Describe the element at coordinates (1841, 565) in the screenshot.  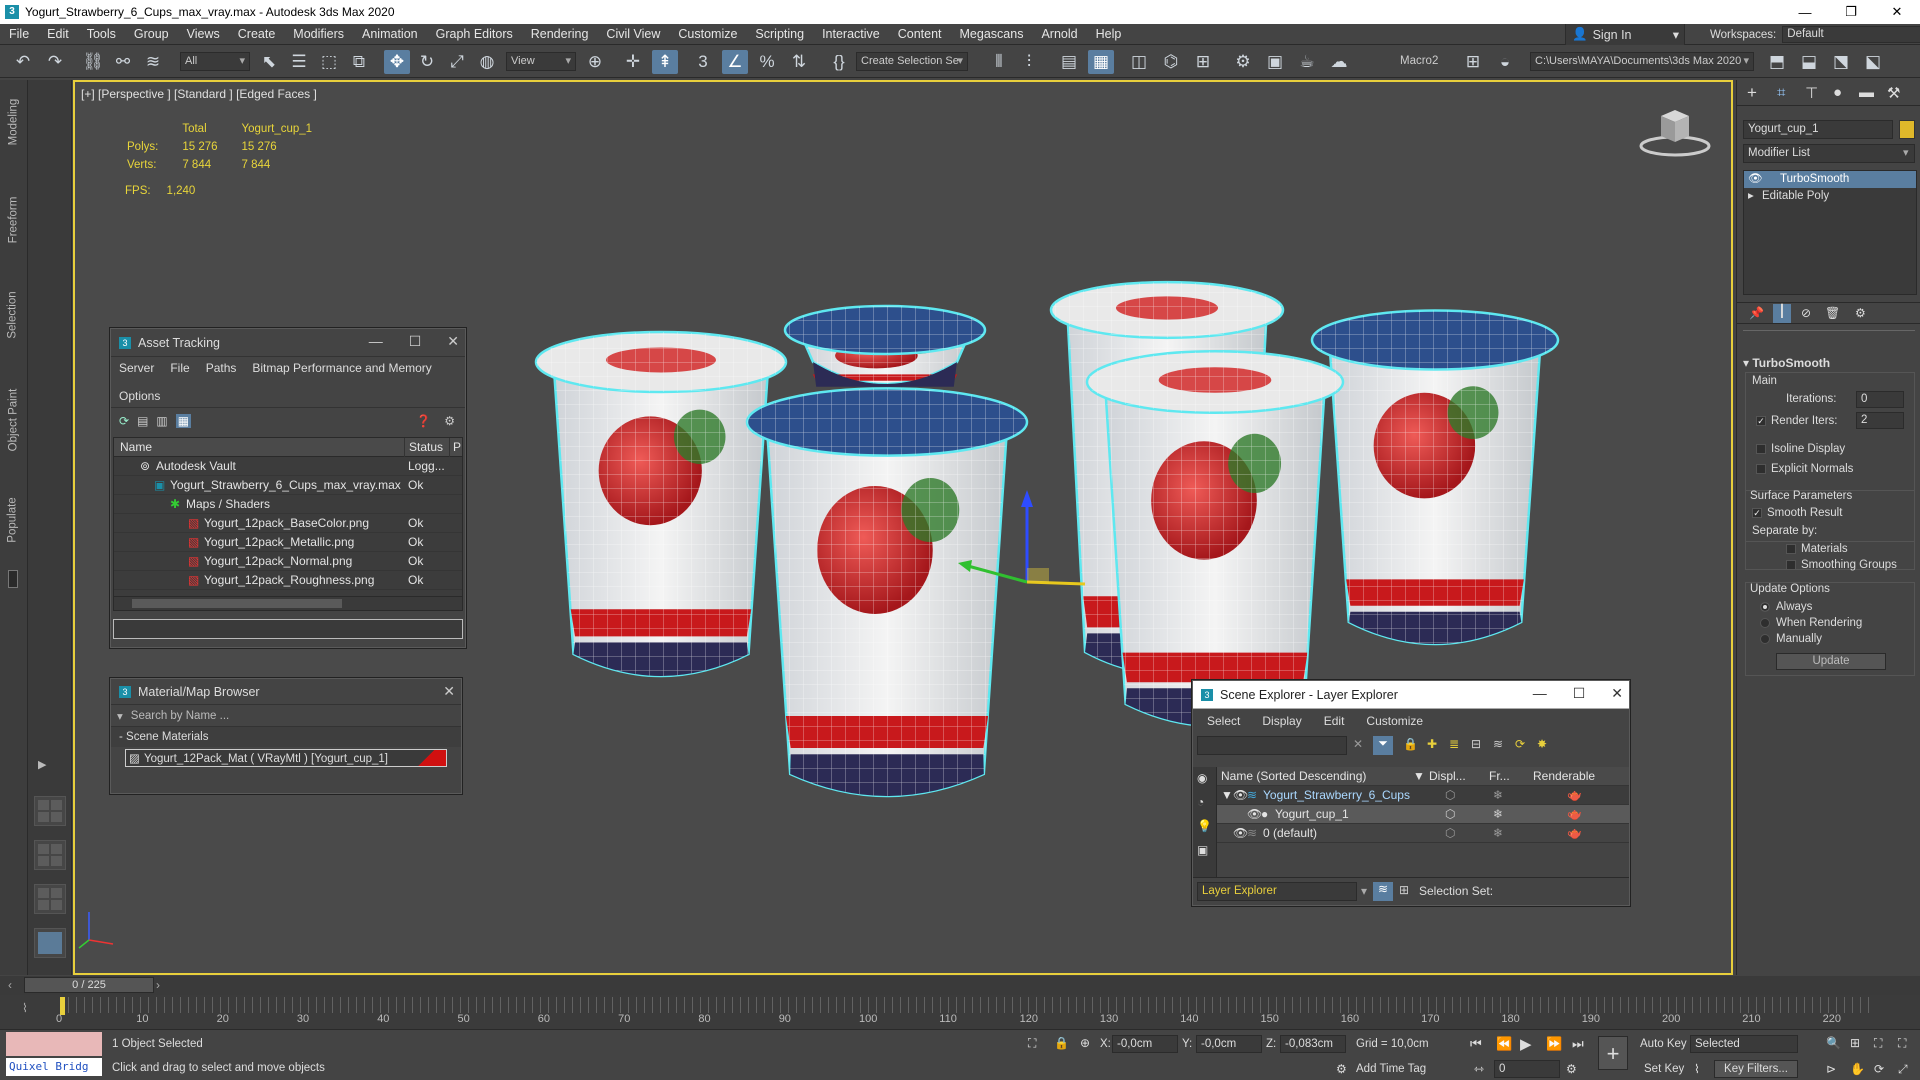
I see `smoothing-groups-checkbox: Smoothing Groups` at that location.